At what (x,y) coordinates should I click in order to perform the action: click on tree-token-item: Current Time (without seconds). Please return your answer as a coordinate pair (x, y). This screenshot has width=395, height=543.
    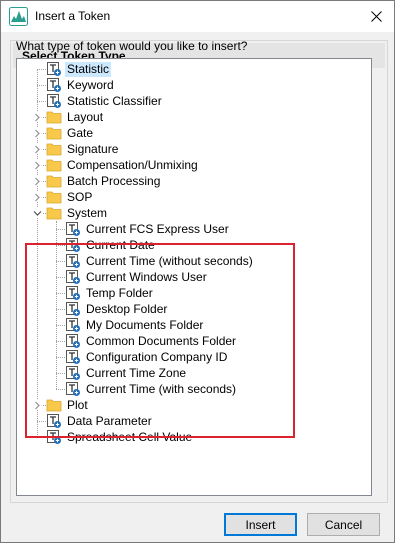
    Looking at the image, I should click on (160, 261).